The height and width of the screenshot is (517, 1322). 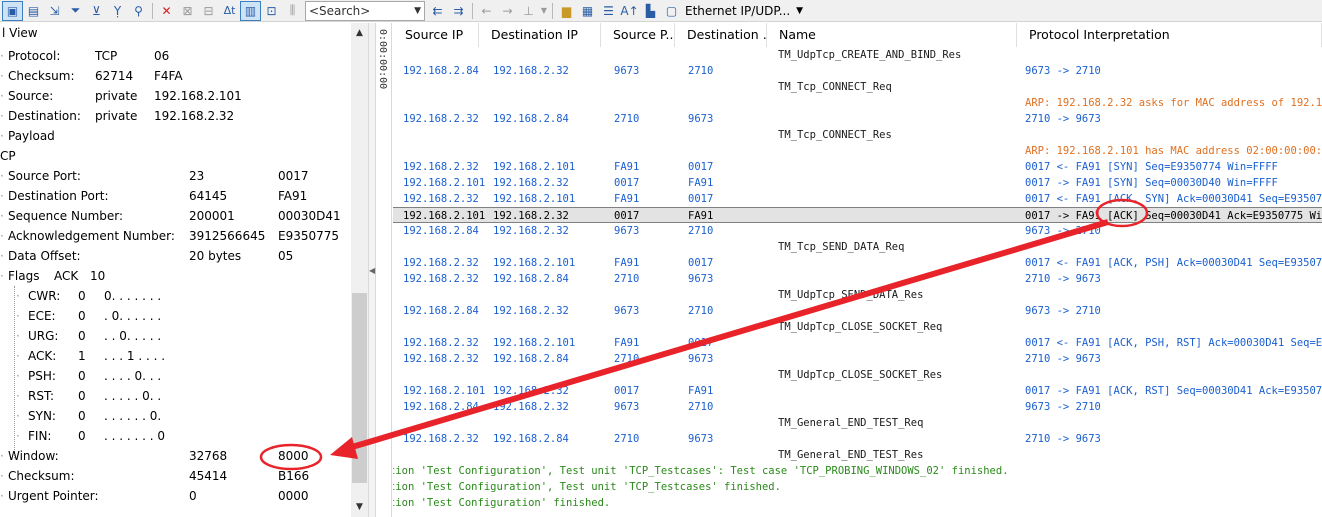 I want to click on auto-scroll-icon: ▥, so click(x=250, y=10).